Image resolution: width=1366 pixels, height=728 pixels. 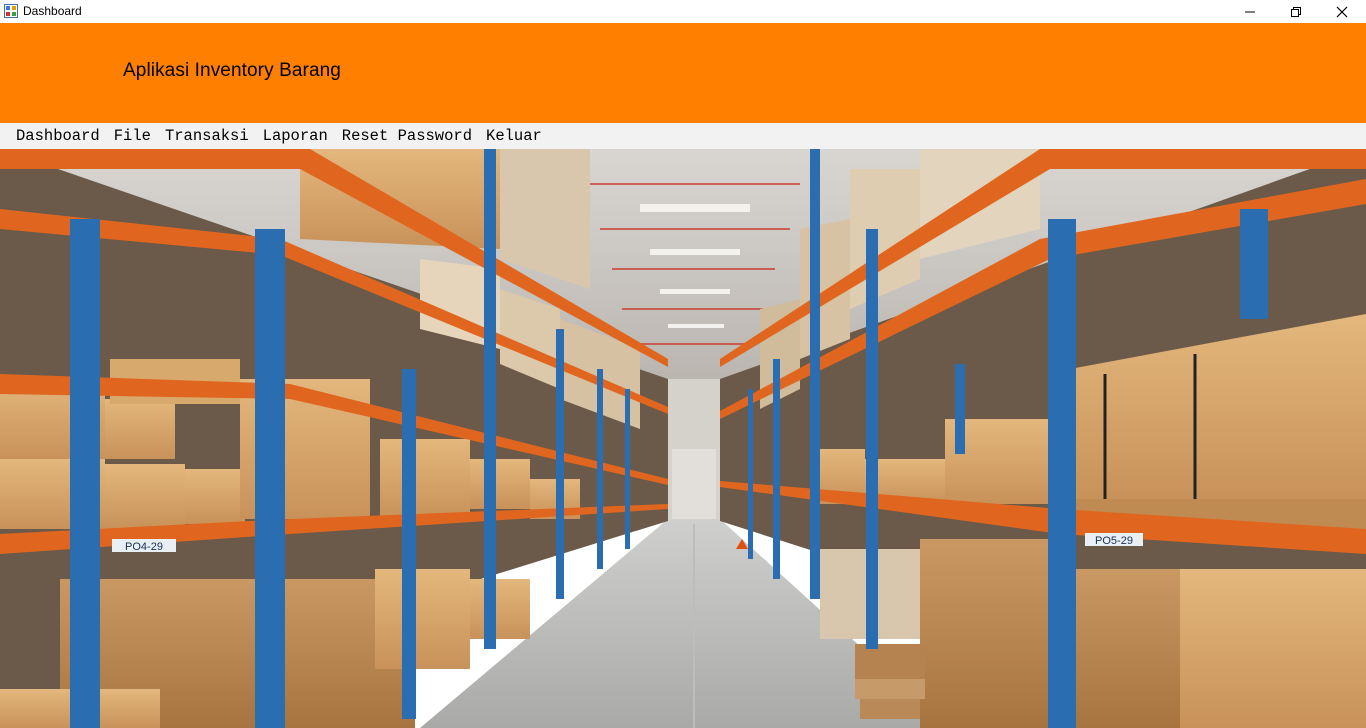 What do you see at coordinates (11, 11) in the screenshot?
I see `app-icon` at bounding box center [11, 11].